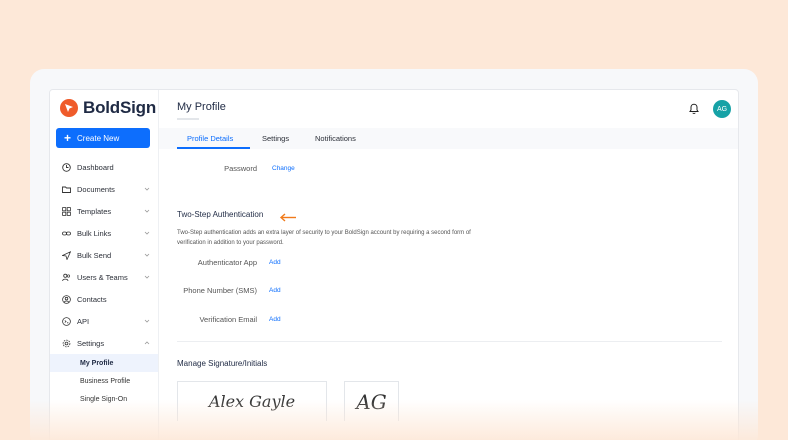  What do you see at coordinates (66, 299) in the screenshot?
I see `contacts-icon` at bounding box center [66, 299].